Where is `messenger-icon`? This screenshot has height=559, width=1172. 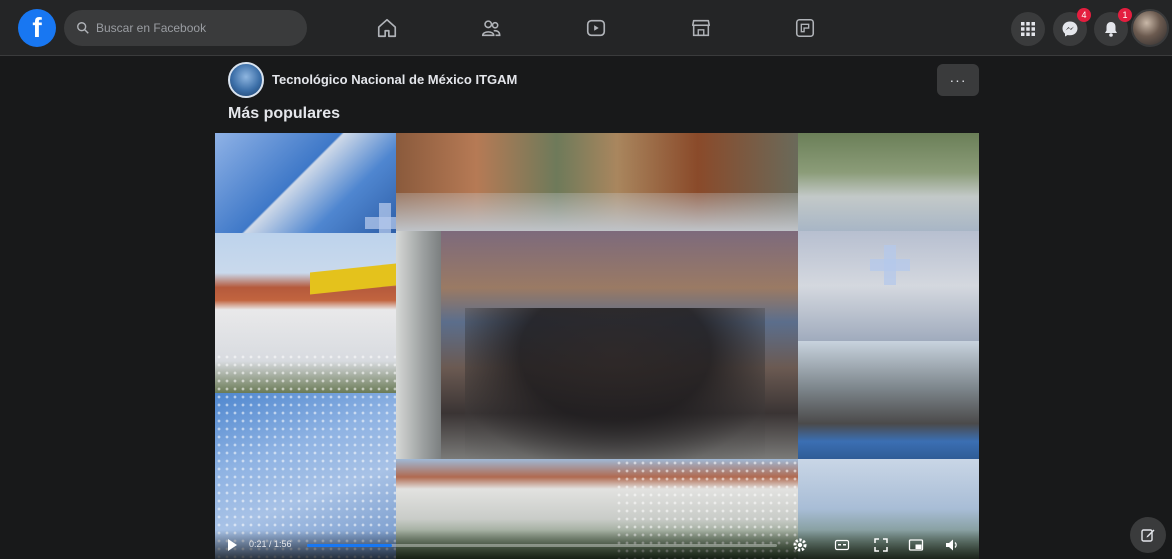
messenger-icon is located at coordinates (1070, 29).